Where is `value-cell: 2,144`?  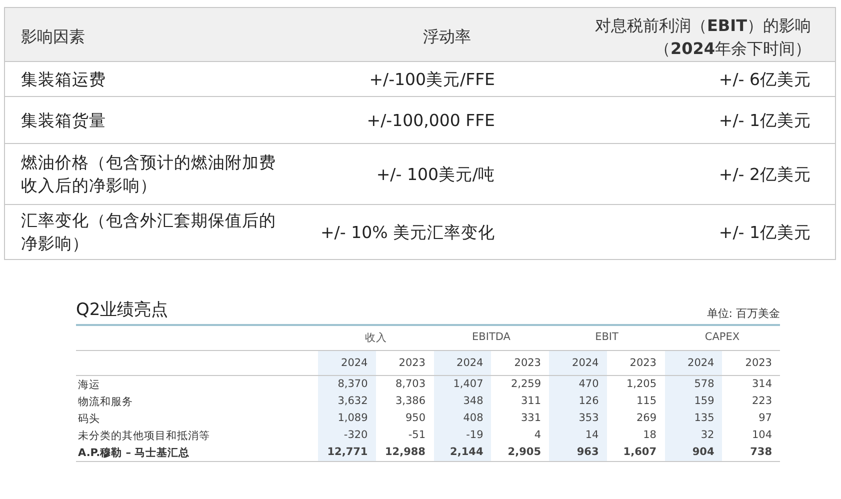
value-cell: 2,144 is located at coordinates (463, 453).